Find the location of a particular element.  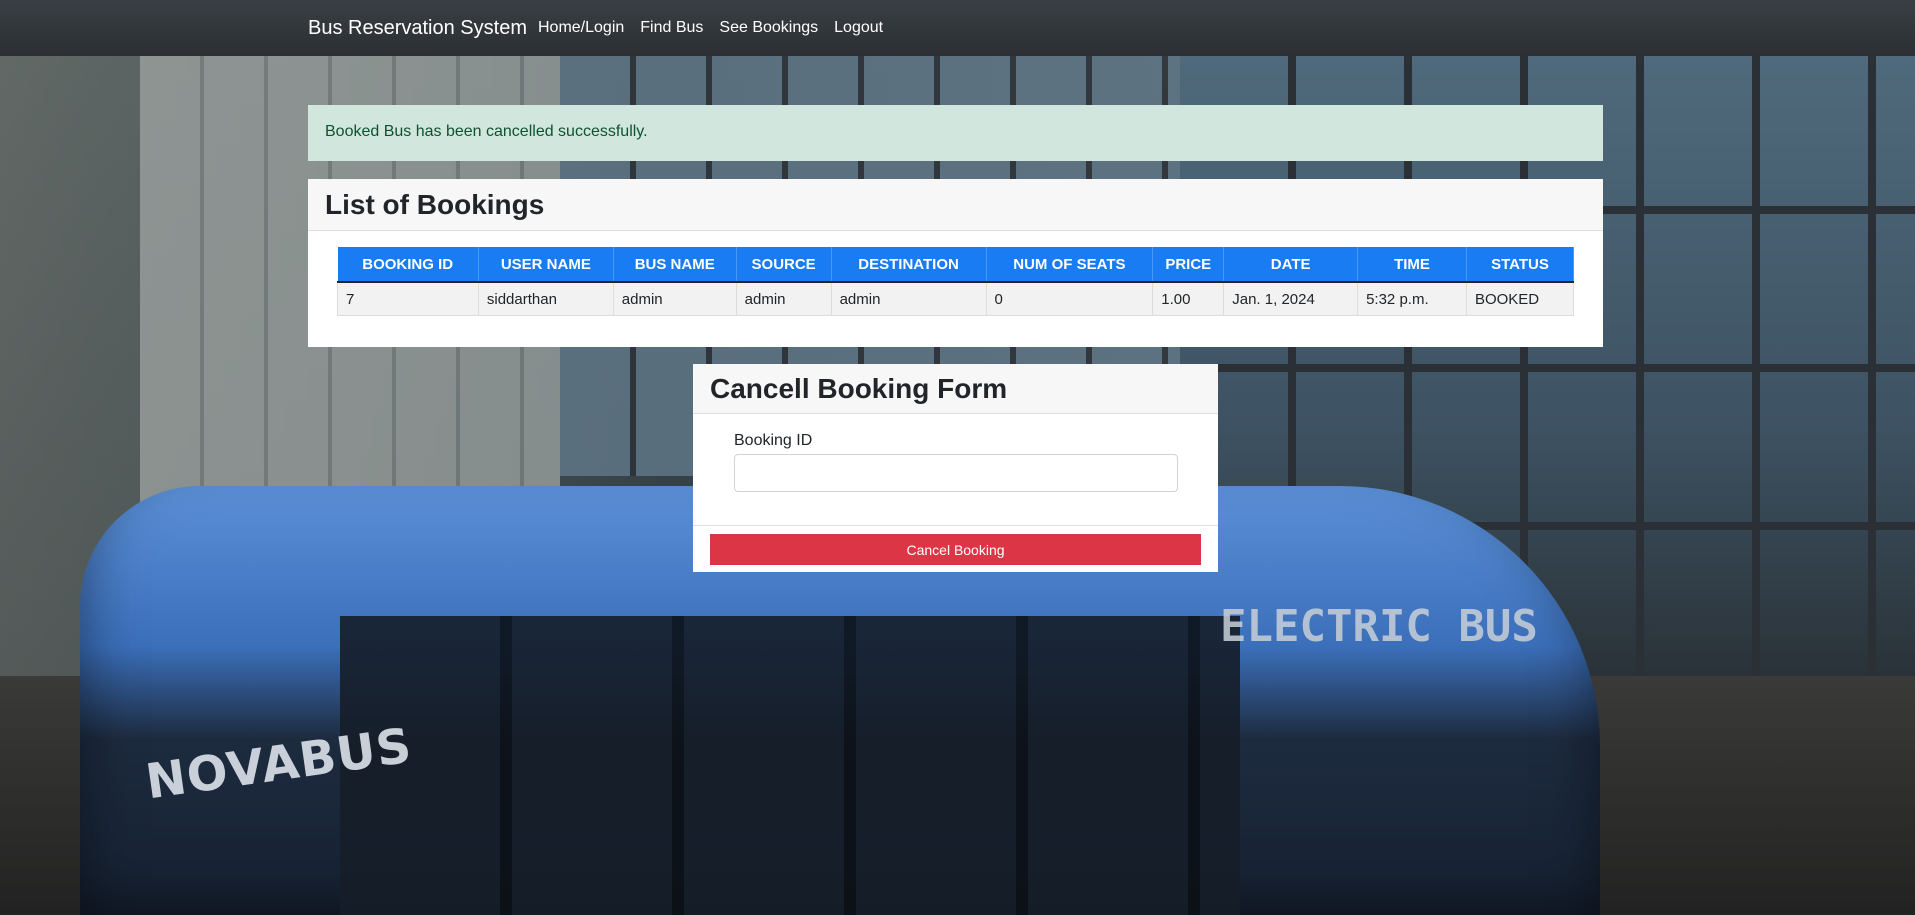

cancel-booking-button: Cancel Booking is located at coordinates (955, 549).